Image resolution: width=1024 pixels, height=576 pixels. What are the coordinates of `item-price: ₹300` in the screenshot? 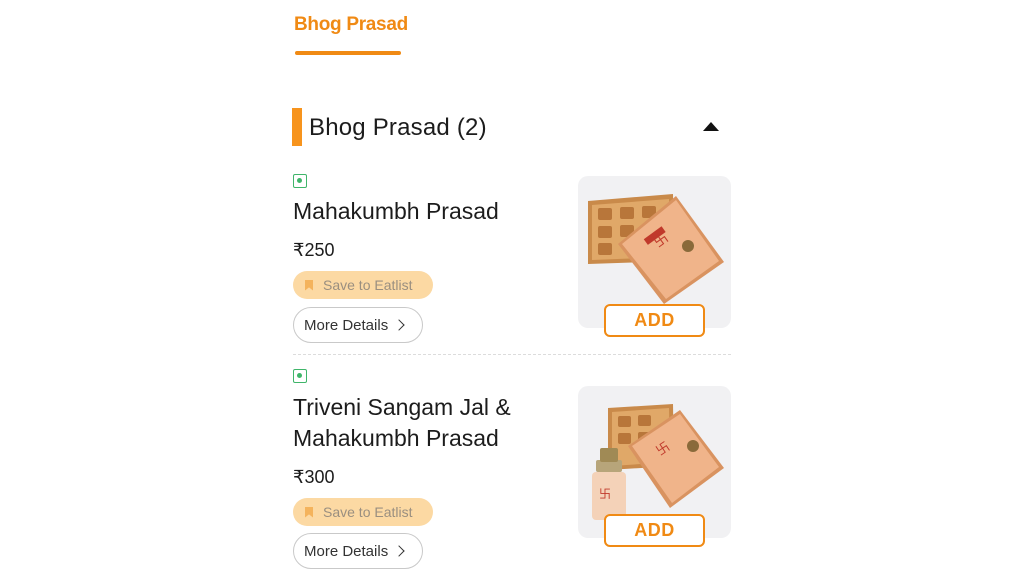 It's located at (314, 477).